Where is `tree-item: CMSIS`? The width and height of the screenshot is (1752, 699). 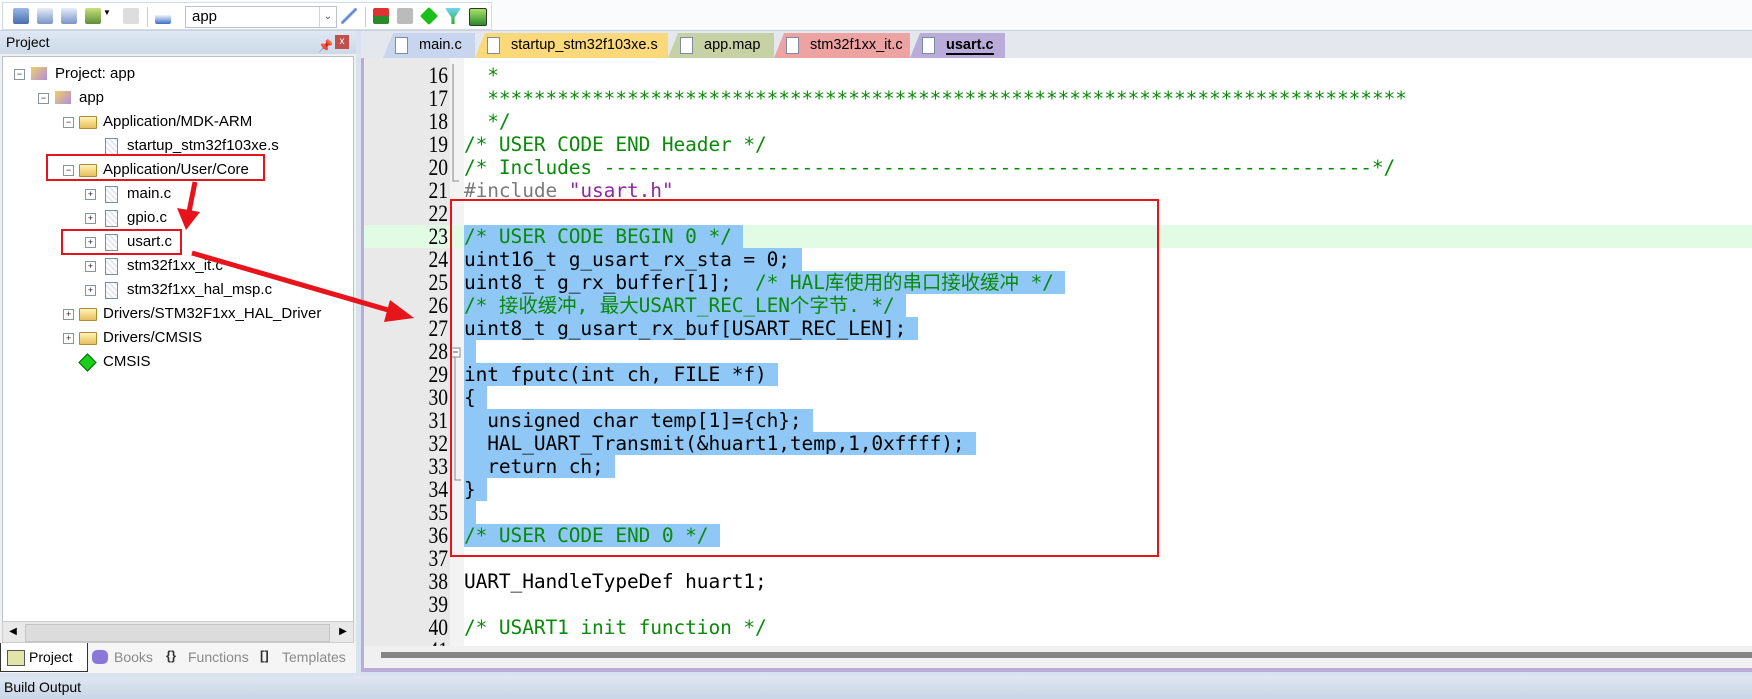
tree-item: CMSIS is located at coordinates (173, 362).